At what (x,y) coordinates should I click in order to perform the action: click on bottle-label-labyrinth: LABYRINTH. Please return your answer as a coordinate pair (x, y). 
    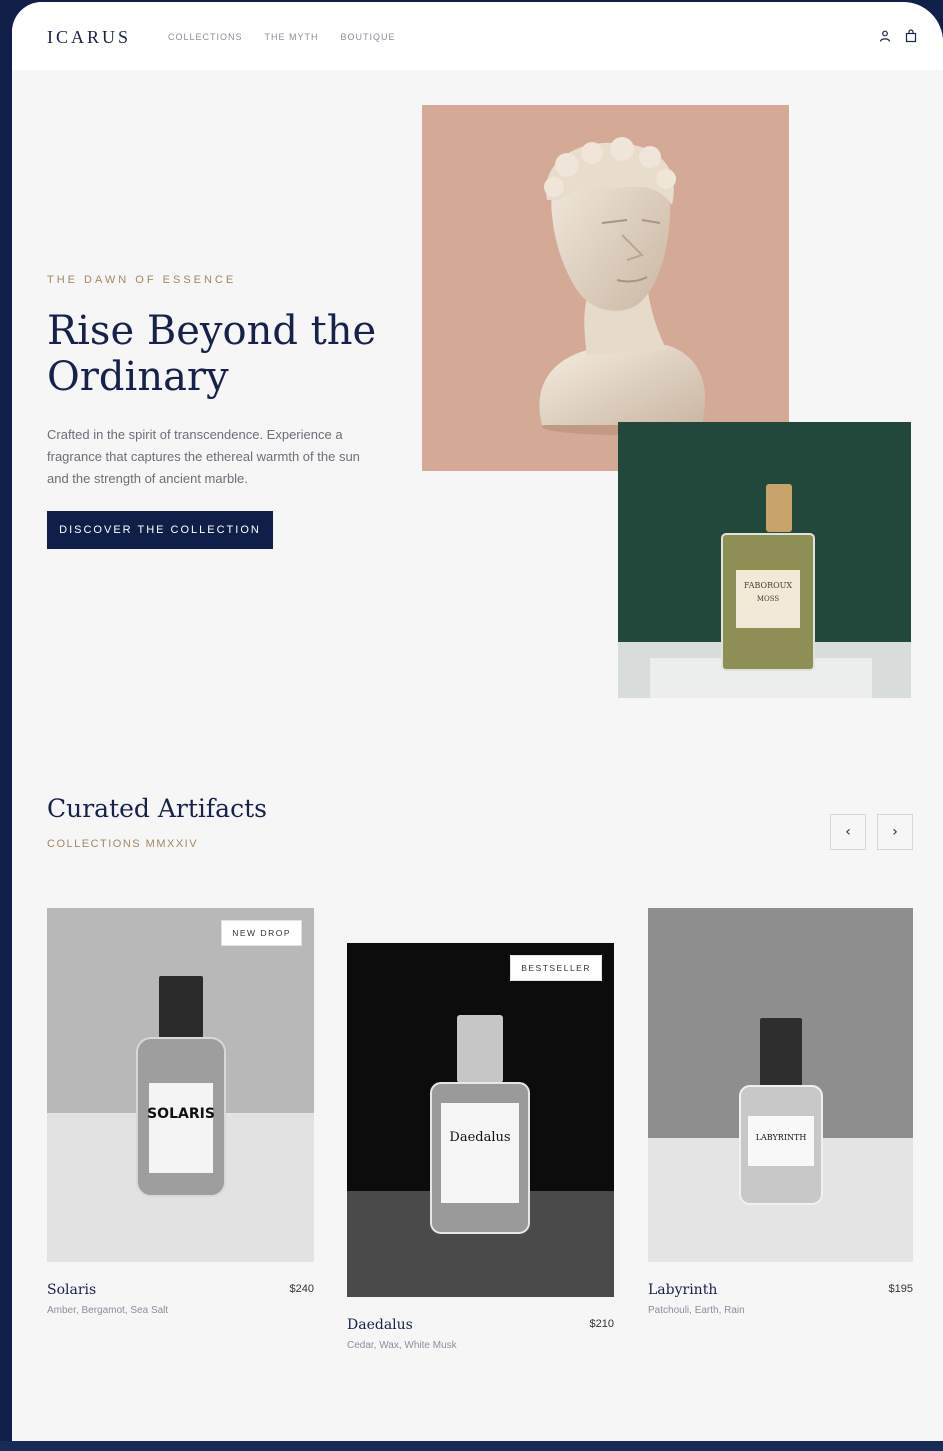
    Looking at the image, I should click on (781, 1137).